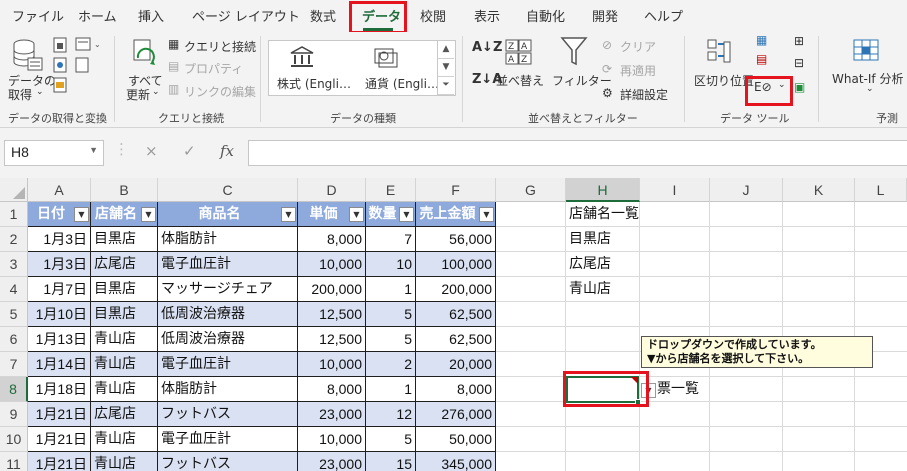  I want to click on column-header-b: B, so click(124, 190).